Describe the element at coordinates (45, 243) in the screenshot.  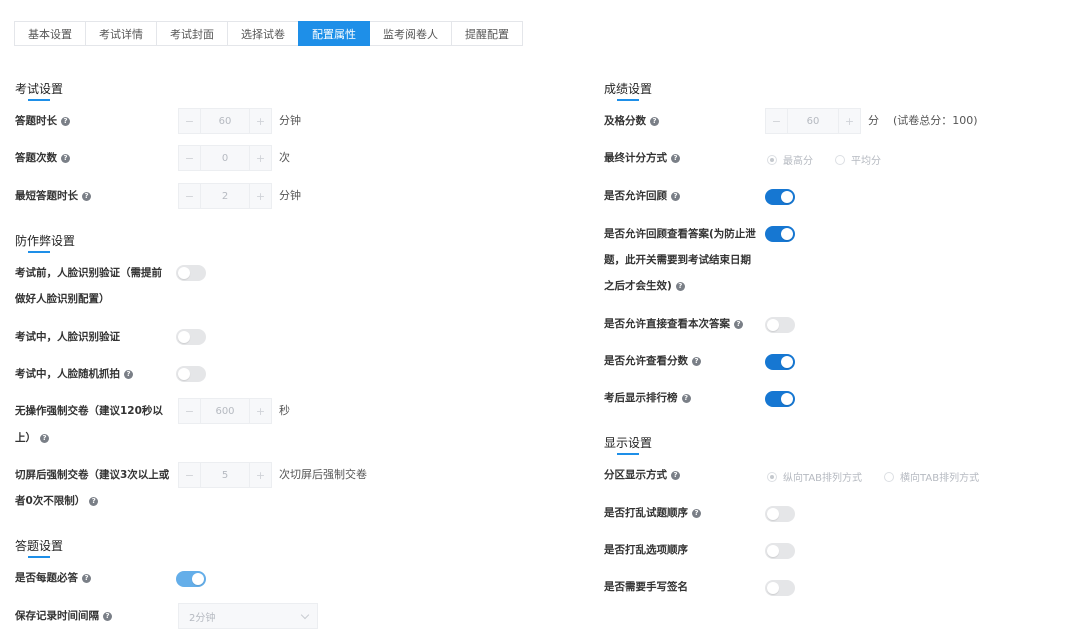
I see `section-title-anticheat: 防作弊设置` at that location.